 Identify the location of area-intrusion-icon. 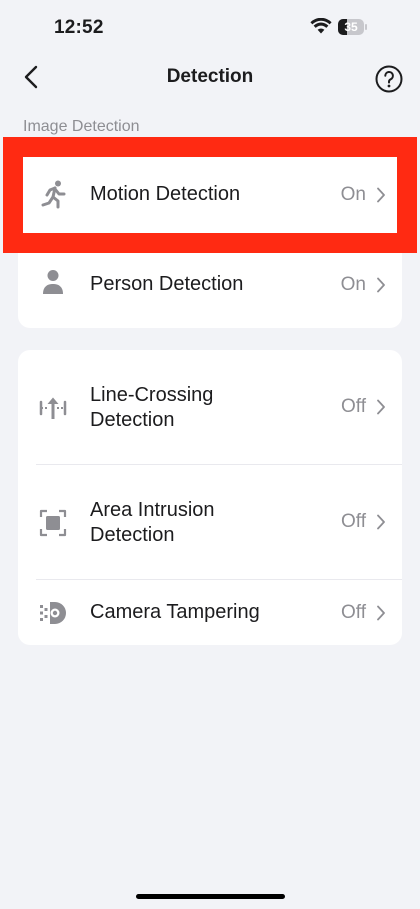
(53, 523).